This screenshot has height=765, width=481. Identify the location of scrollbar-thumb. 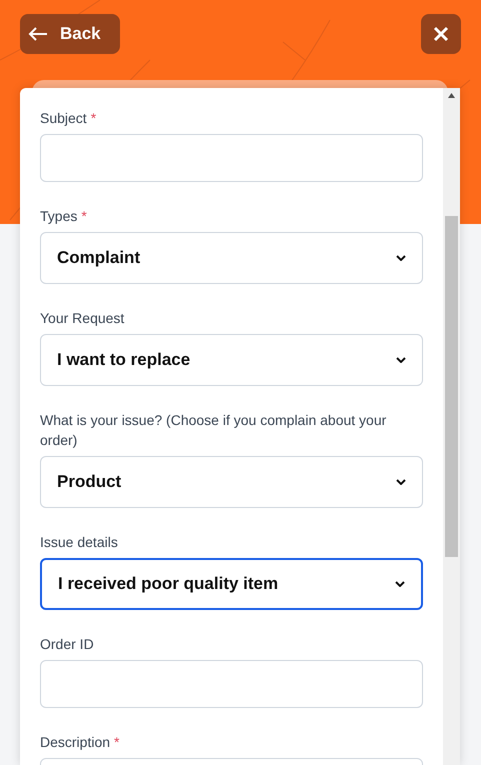
(451, 386).